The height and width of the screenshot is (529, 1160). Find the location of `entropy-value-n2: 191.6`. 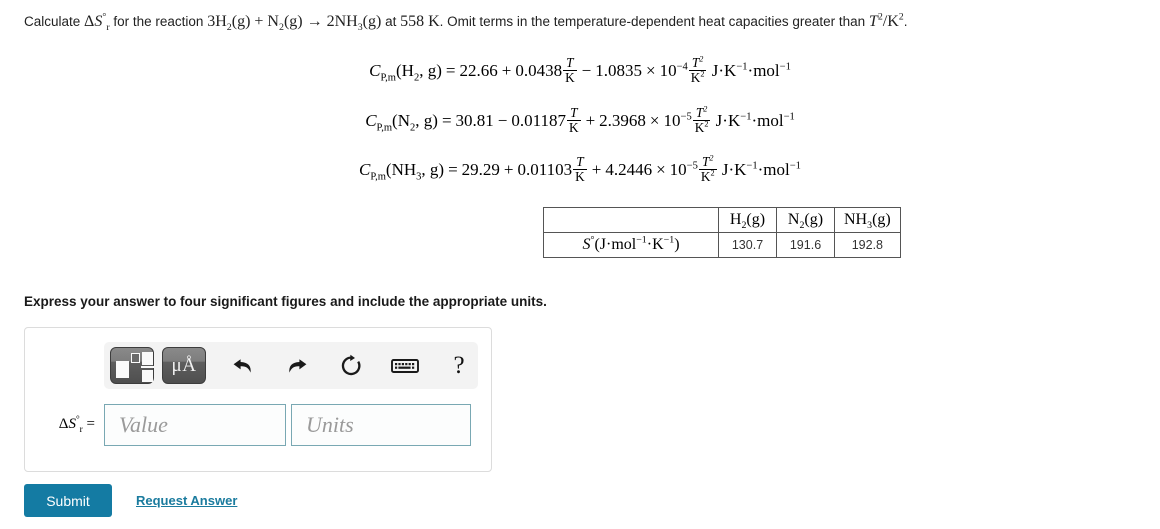

entropy-value-n2: 191.6 is located at coordinates (805, 245).